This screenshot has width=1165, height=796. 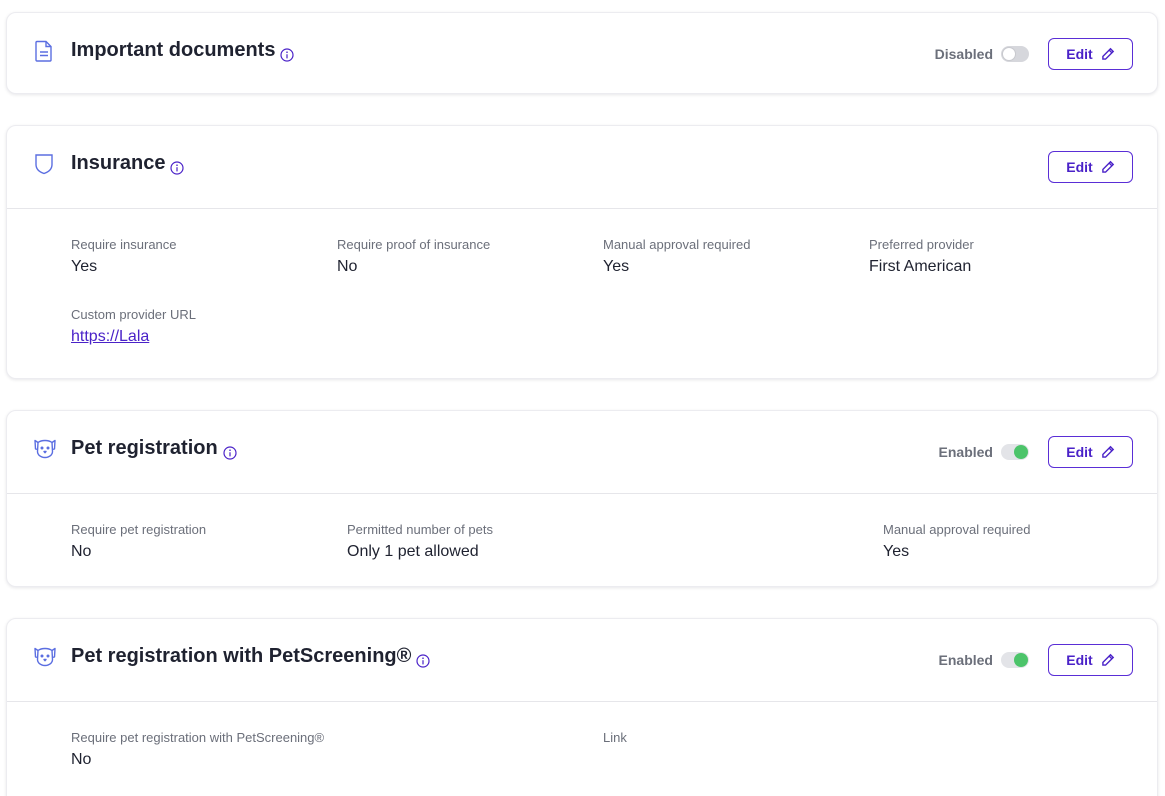 I want to click on card-title: Important documents, so click(x=183, y=50).